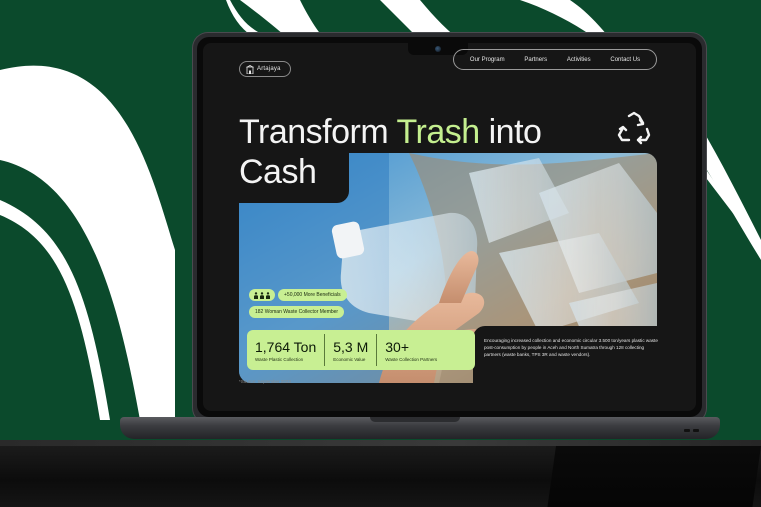  Describe the element at coordinates (312, 295) in the screenshot. I see `beneficials-badge: +50,000 More Beneficials` at that location.